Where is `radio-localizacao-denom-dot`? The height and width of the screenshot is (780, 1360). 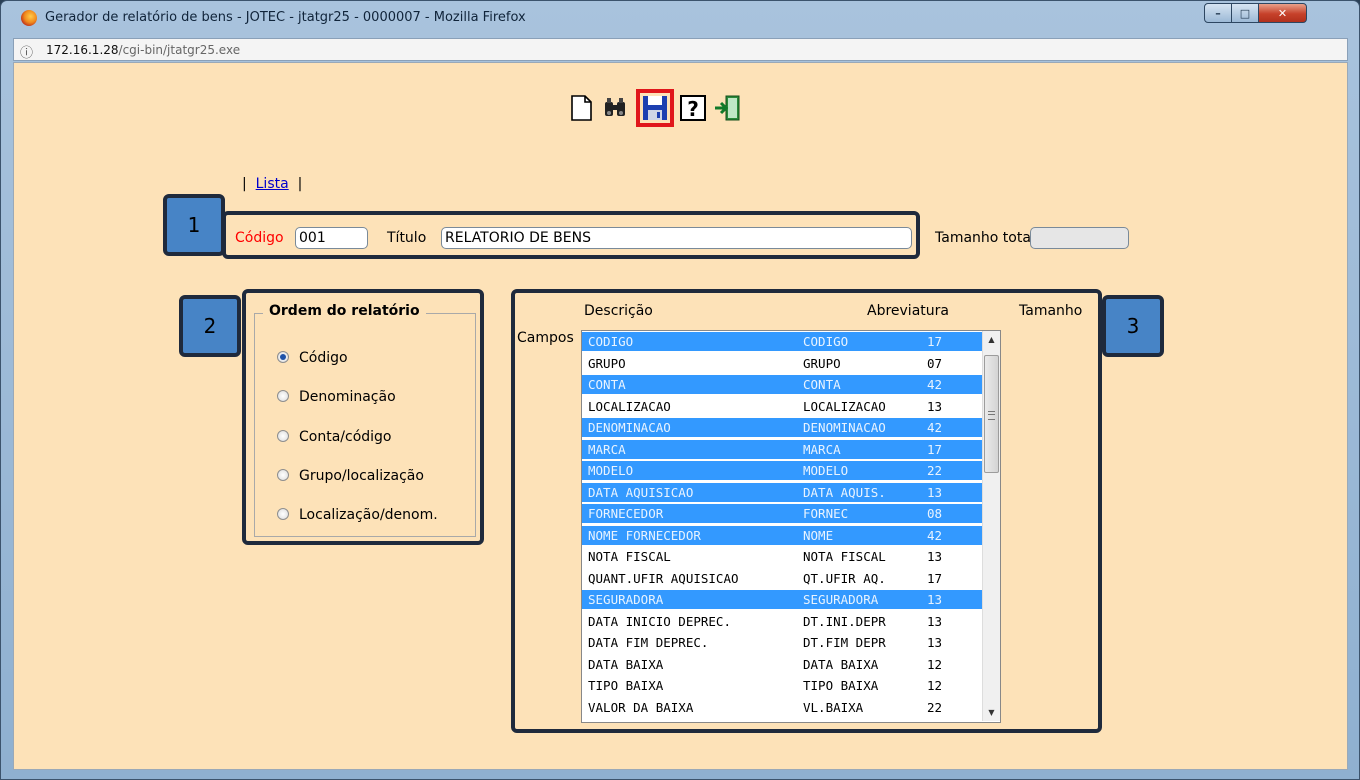 radio-localizacao-denom-dot is located at coordinates (283, 514).